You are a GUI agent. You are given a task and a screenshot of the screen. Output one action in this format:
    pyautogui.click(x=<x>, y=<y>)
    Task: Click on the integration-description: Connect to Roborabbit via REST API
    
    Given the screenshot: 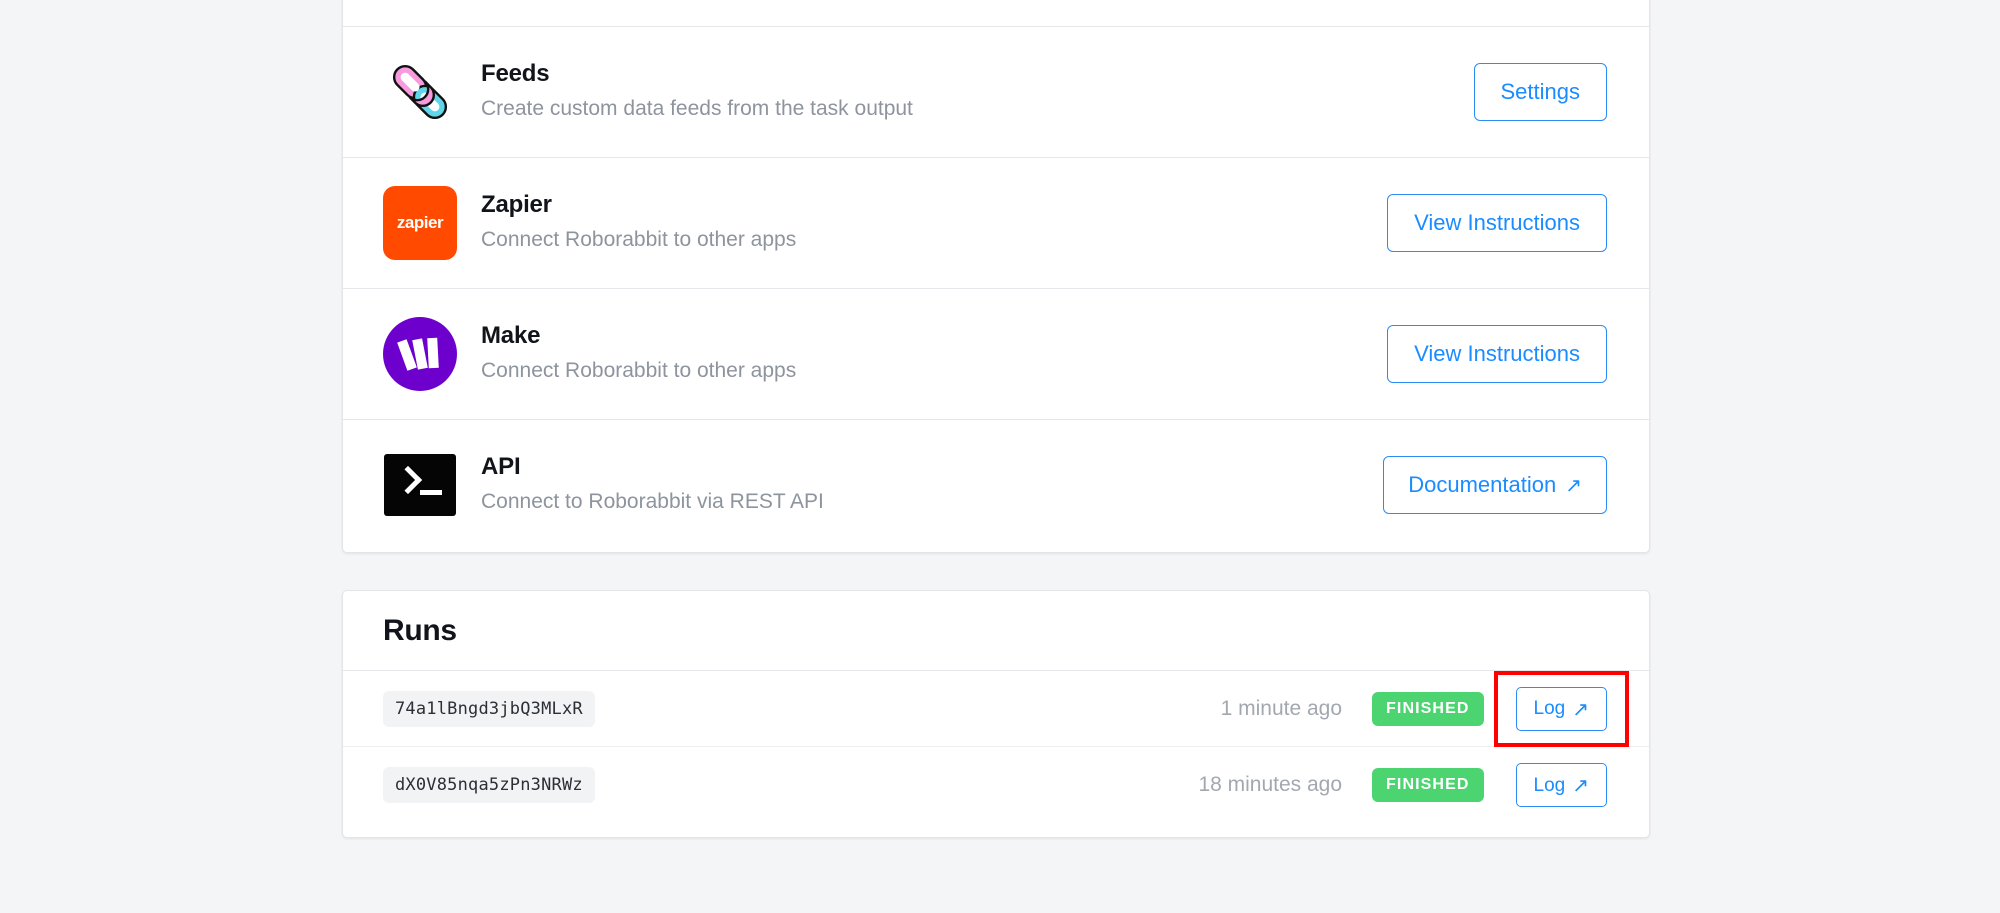 What is the action you would take?
    pyautogui.click(x=652, y=502)
    